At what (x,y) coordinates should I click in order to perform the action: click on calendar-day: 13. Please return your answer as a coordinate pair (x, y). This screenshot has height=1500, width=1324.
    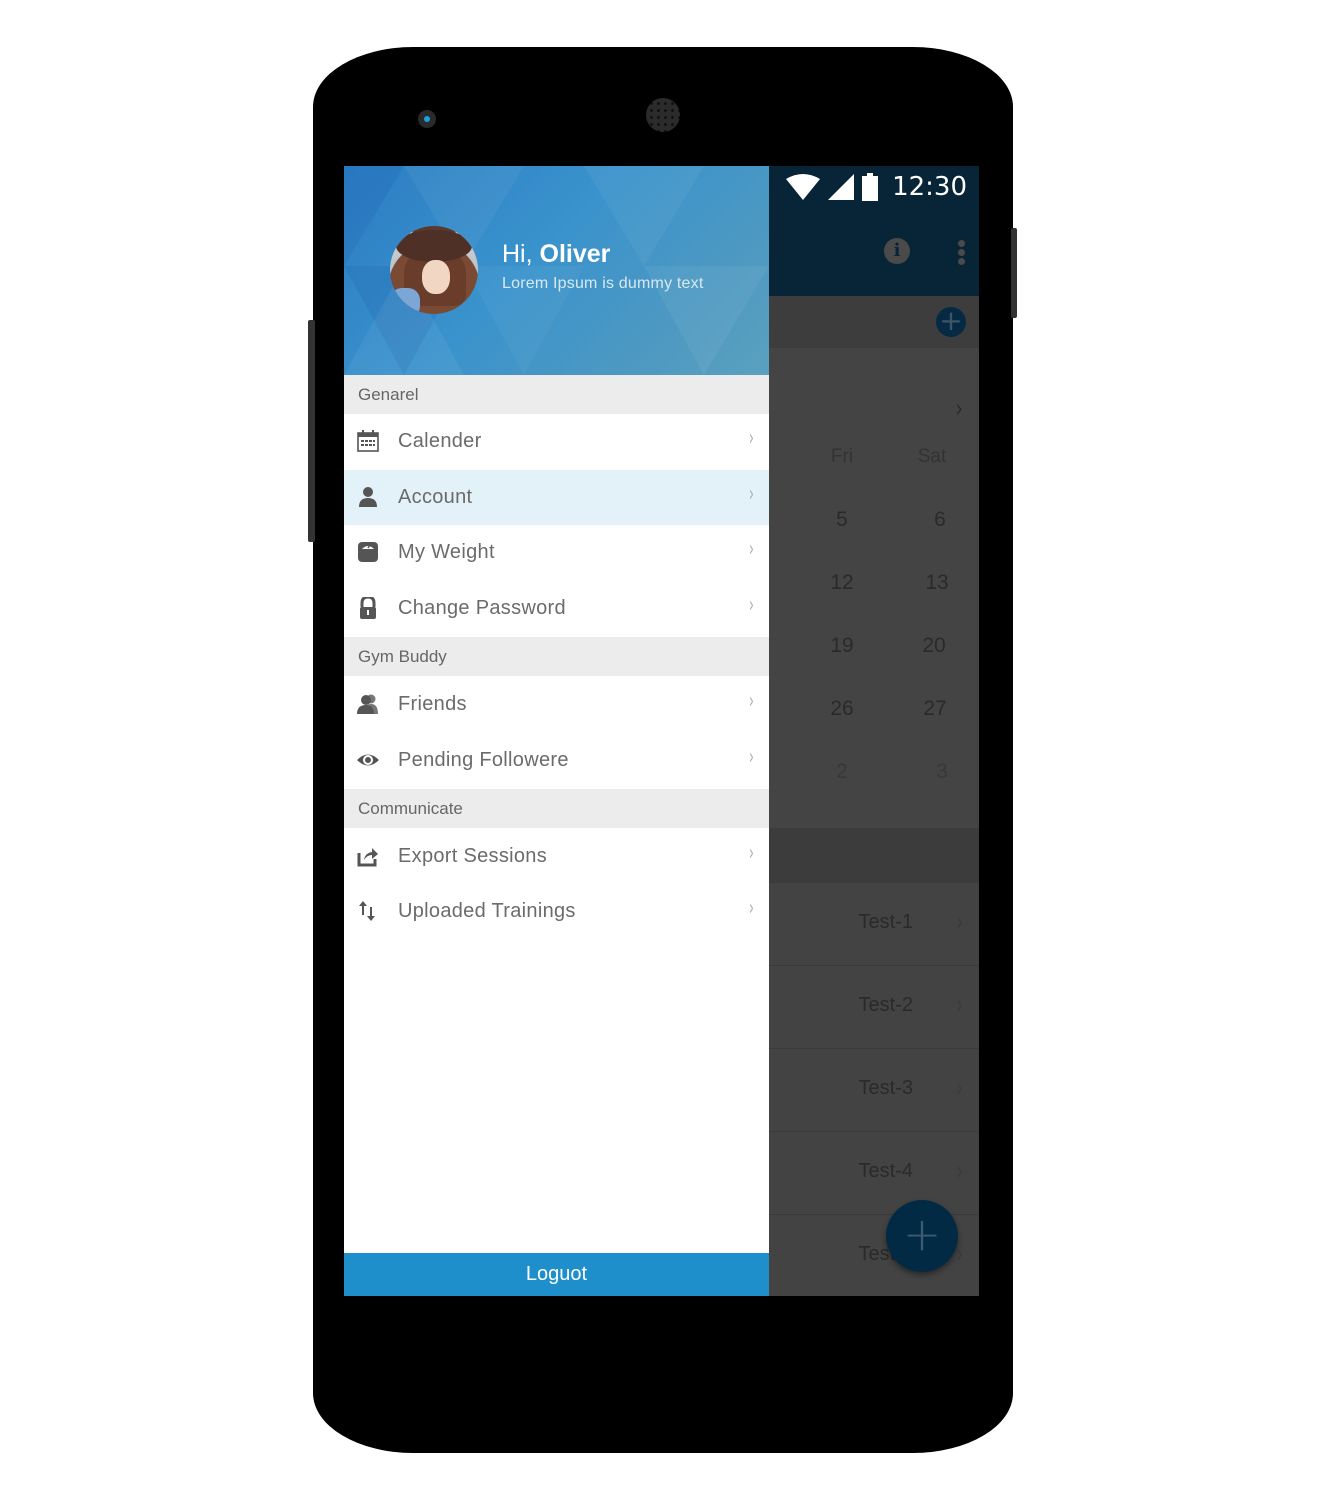
    Looking at the image, I should click on (937, 583).